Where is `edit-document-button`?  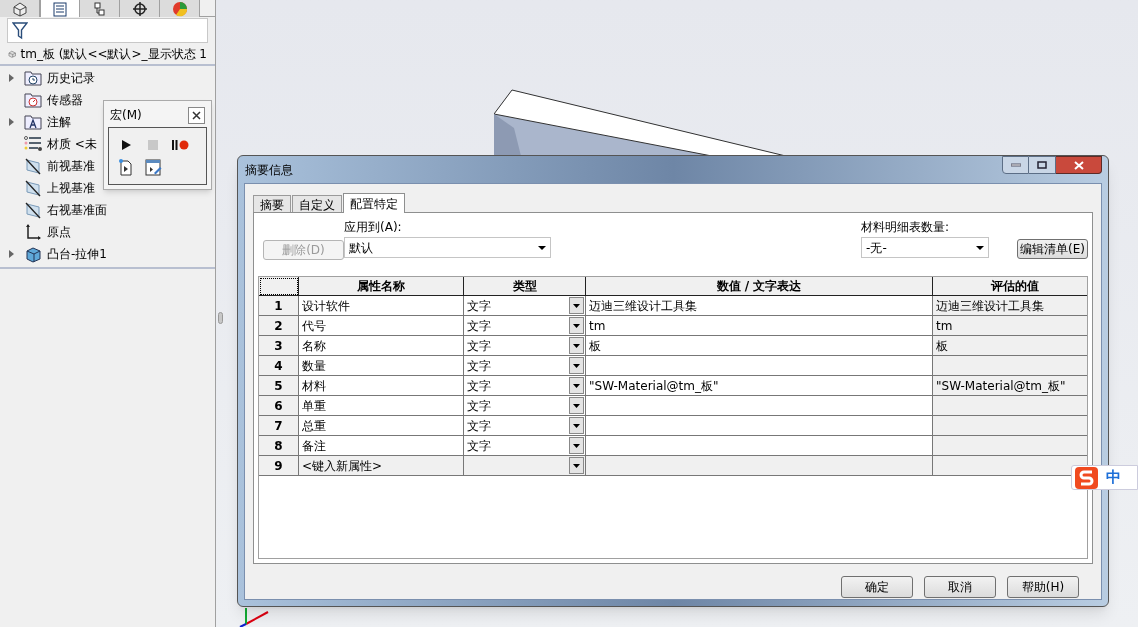 edit-document-button is located at coordinates (153, 167).